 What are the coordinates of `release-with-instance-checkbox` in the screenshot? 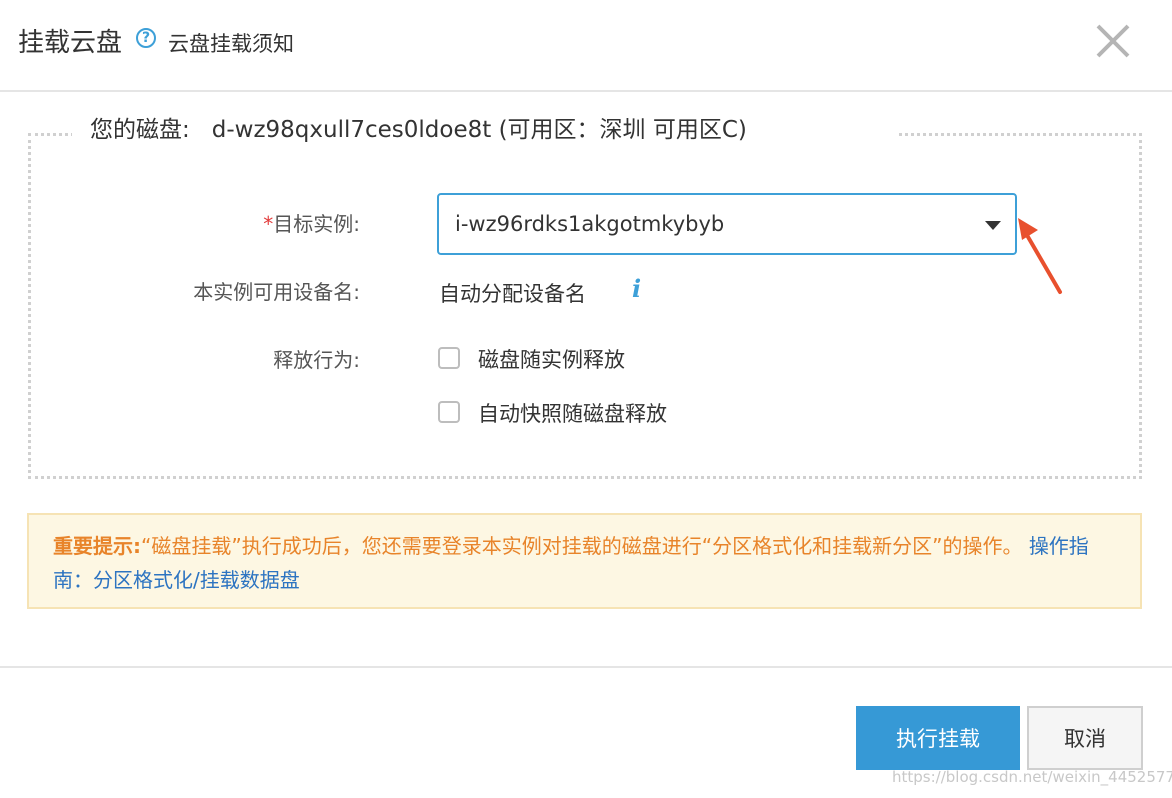 It's located at (449, 358).